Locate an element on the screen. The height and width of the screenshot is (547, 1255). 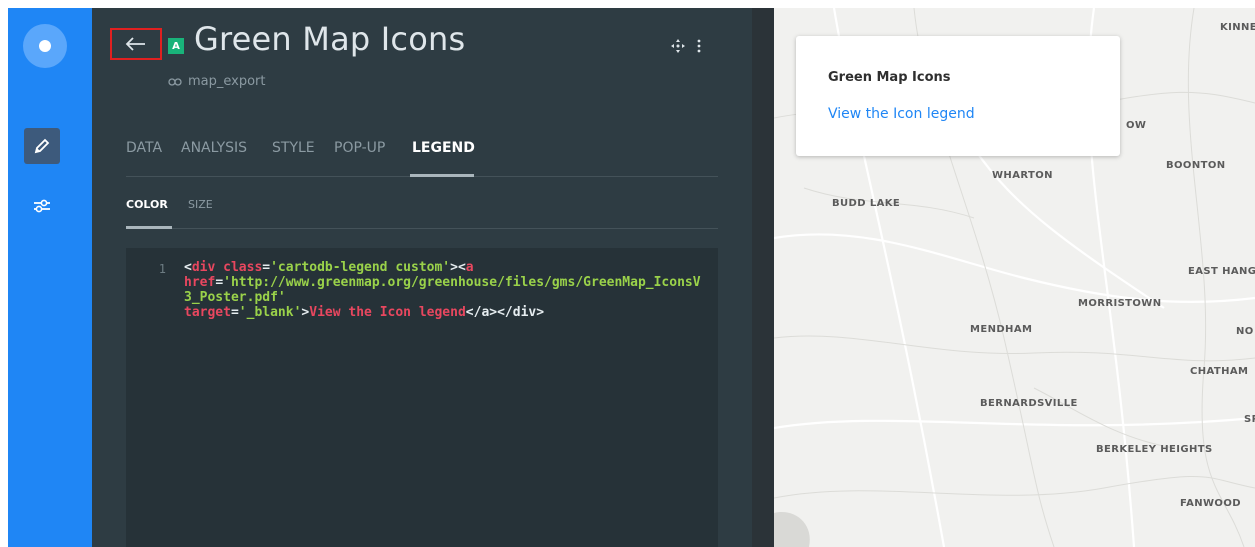
layer-tabs: DATA ANALYSIS STYLE POP-UP LEGEND is located at coordinates (422, 158).